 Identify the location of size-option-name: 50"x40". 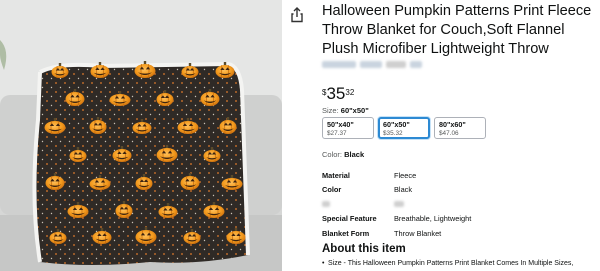
(340, 124).